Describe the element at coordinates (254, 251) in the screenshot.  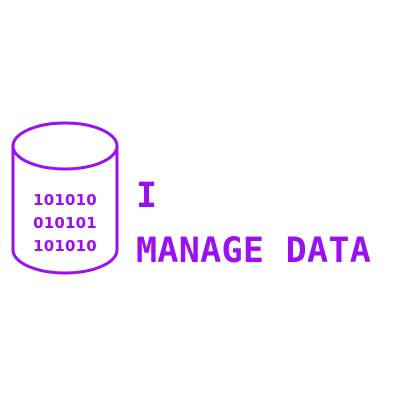
I see `headline-line-2: MANAGE DATA` at that location.